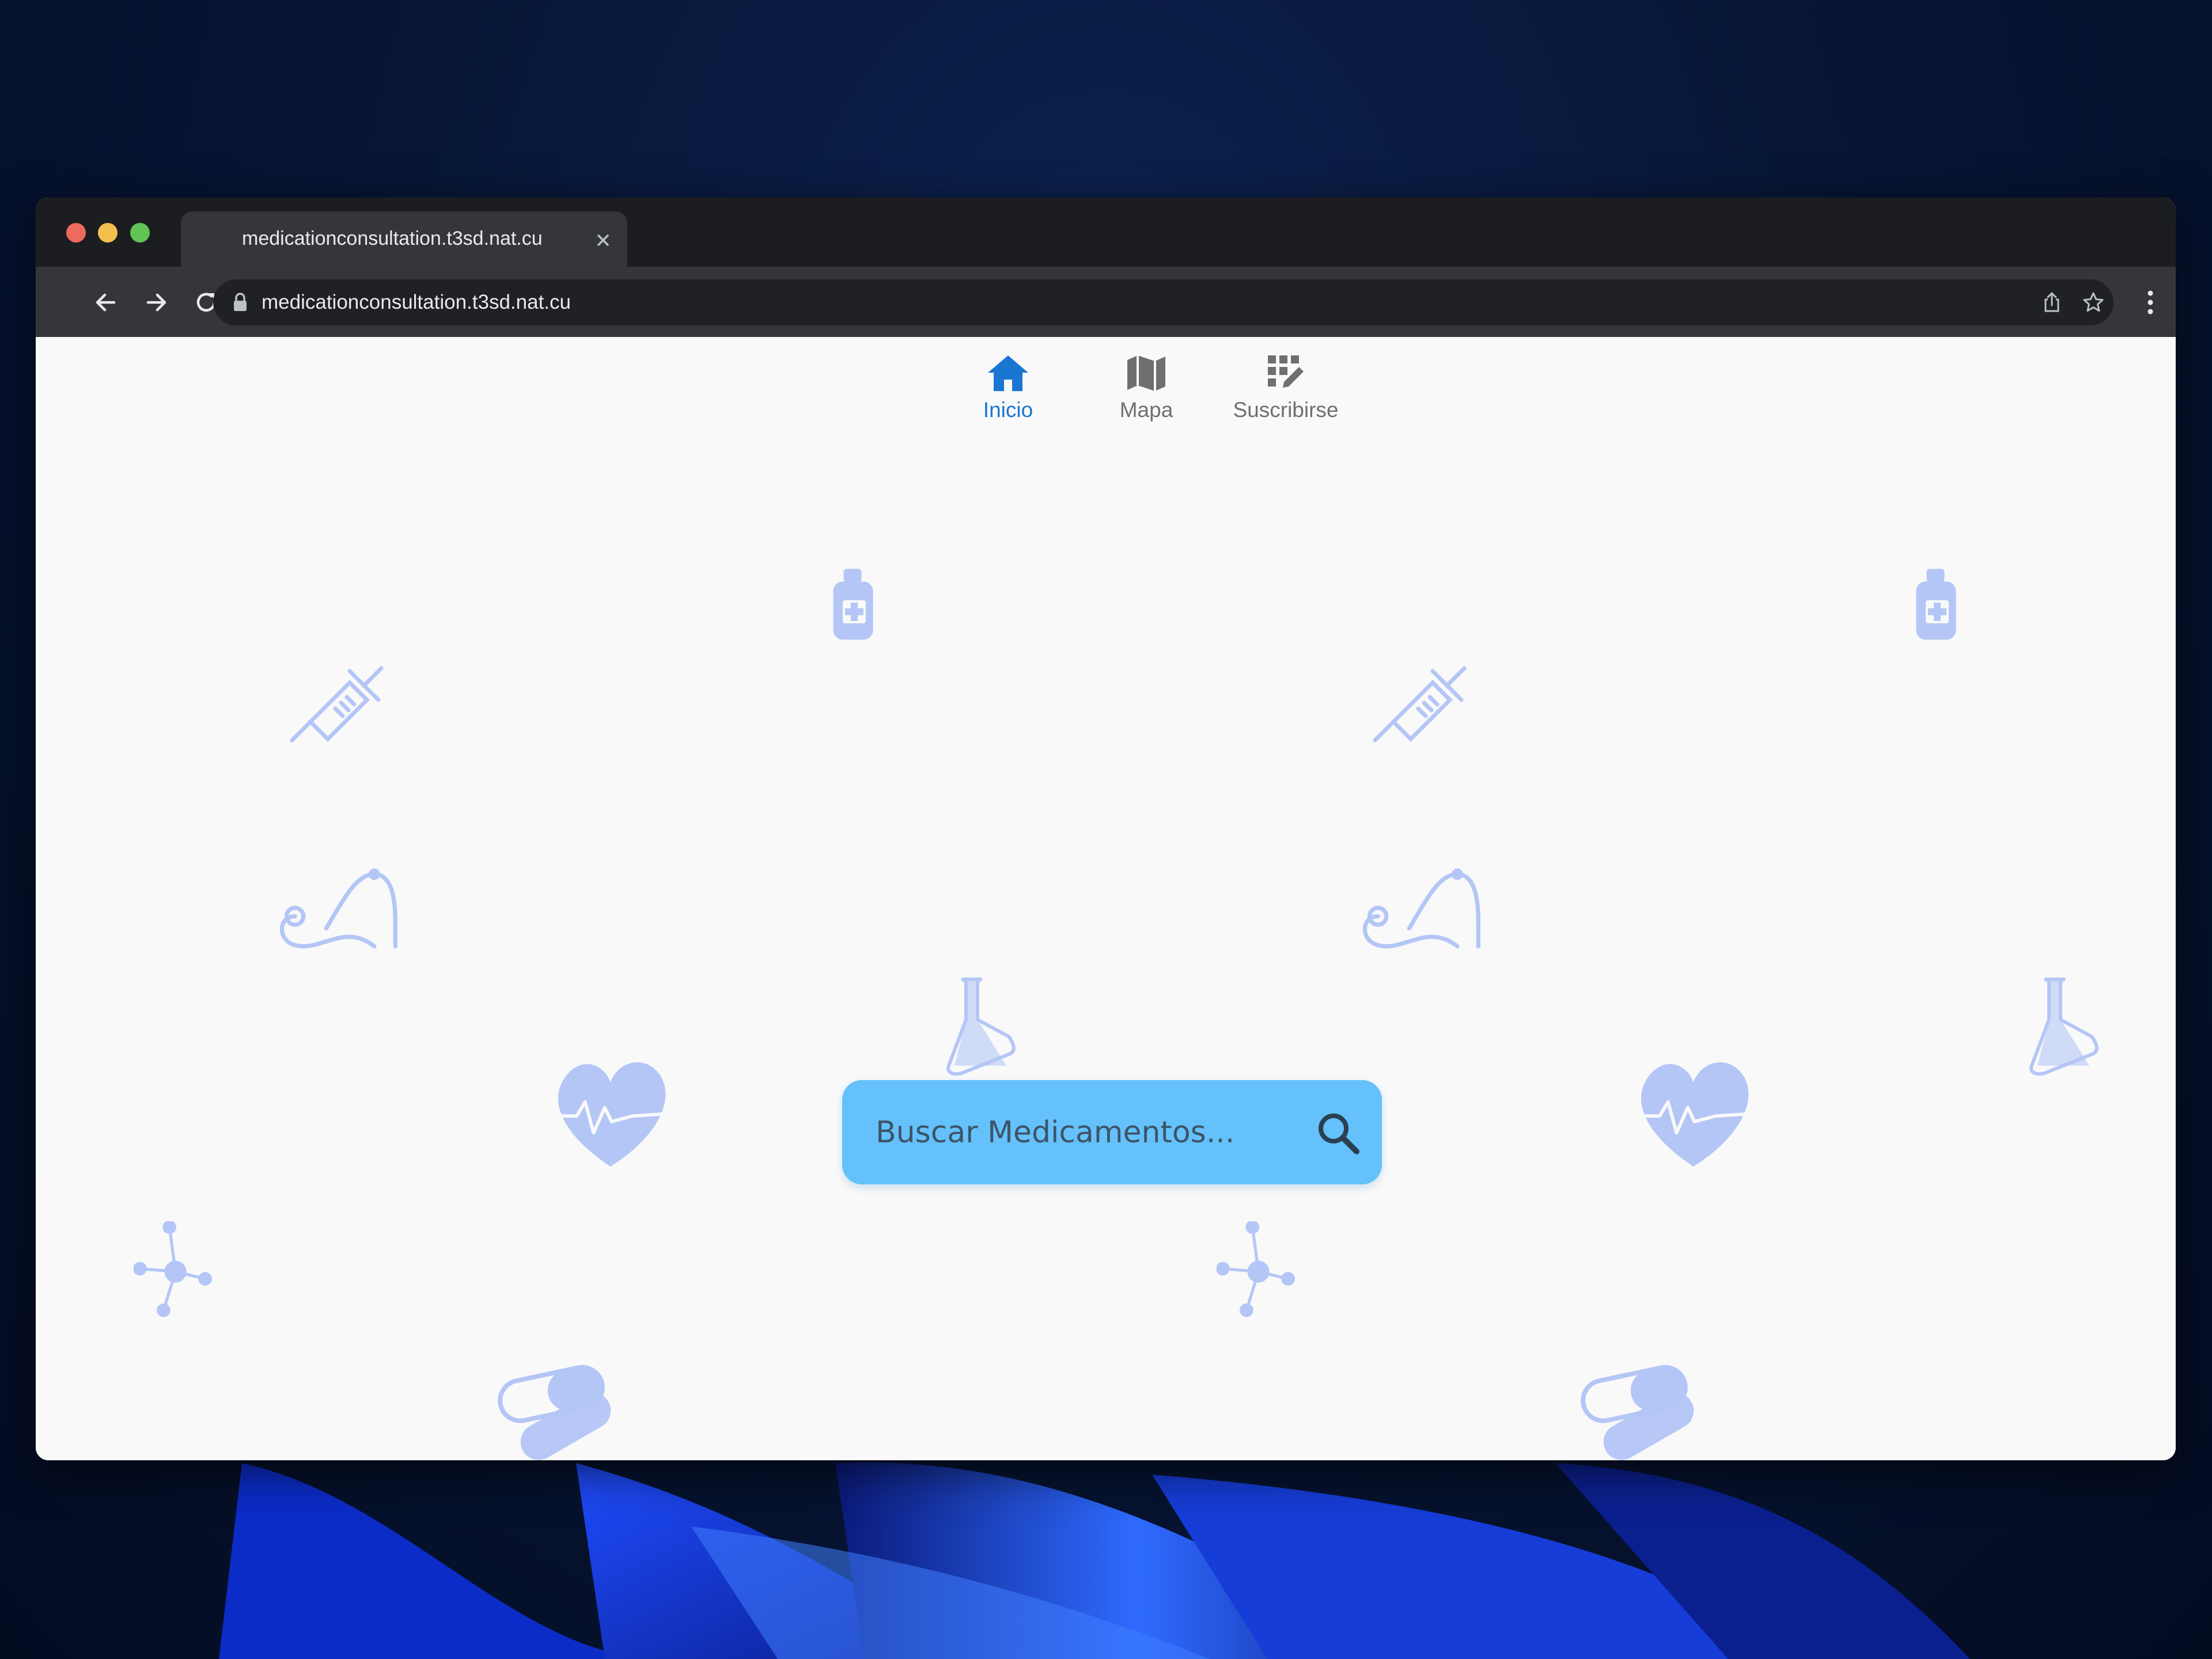 The height and width of the screenshot is (1659, 2212). I want to click on bookmark-star-icon, so click(2093, 302).